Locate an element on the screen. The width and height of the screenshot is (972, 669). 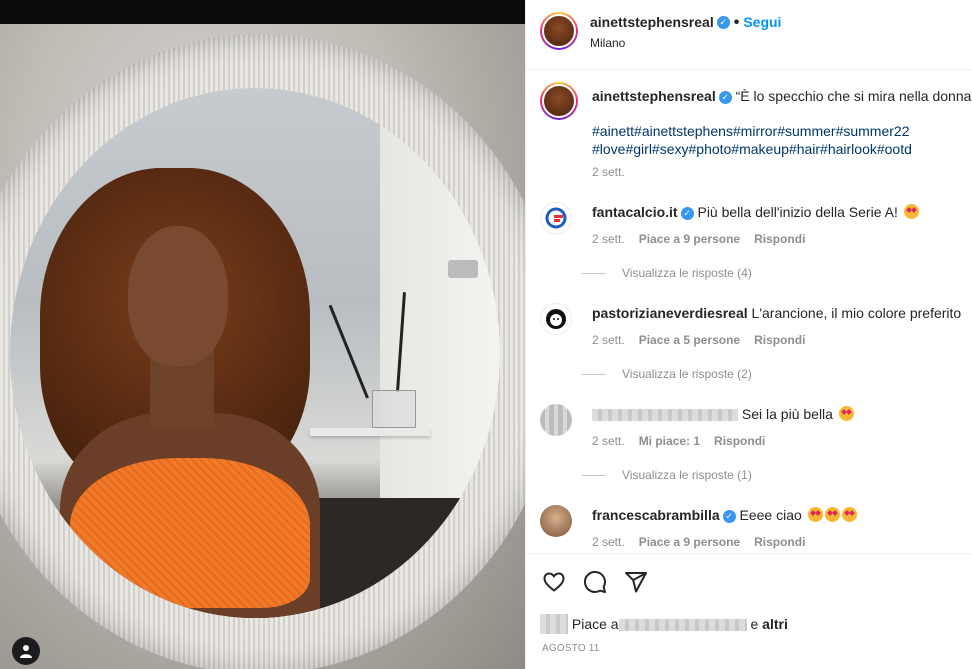
media-top-bar is located at coordinates (262, 12).